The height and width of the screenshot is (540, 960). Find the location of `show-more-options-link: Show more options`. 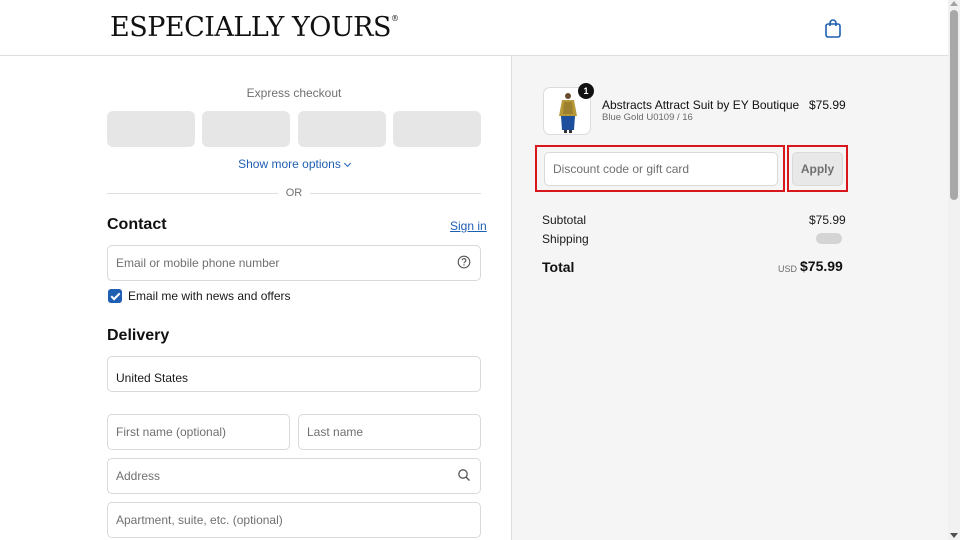

show-more-options-link: Show more options is located at coordinates (294, 164).